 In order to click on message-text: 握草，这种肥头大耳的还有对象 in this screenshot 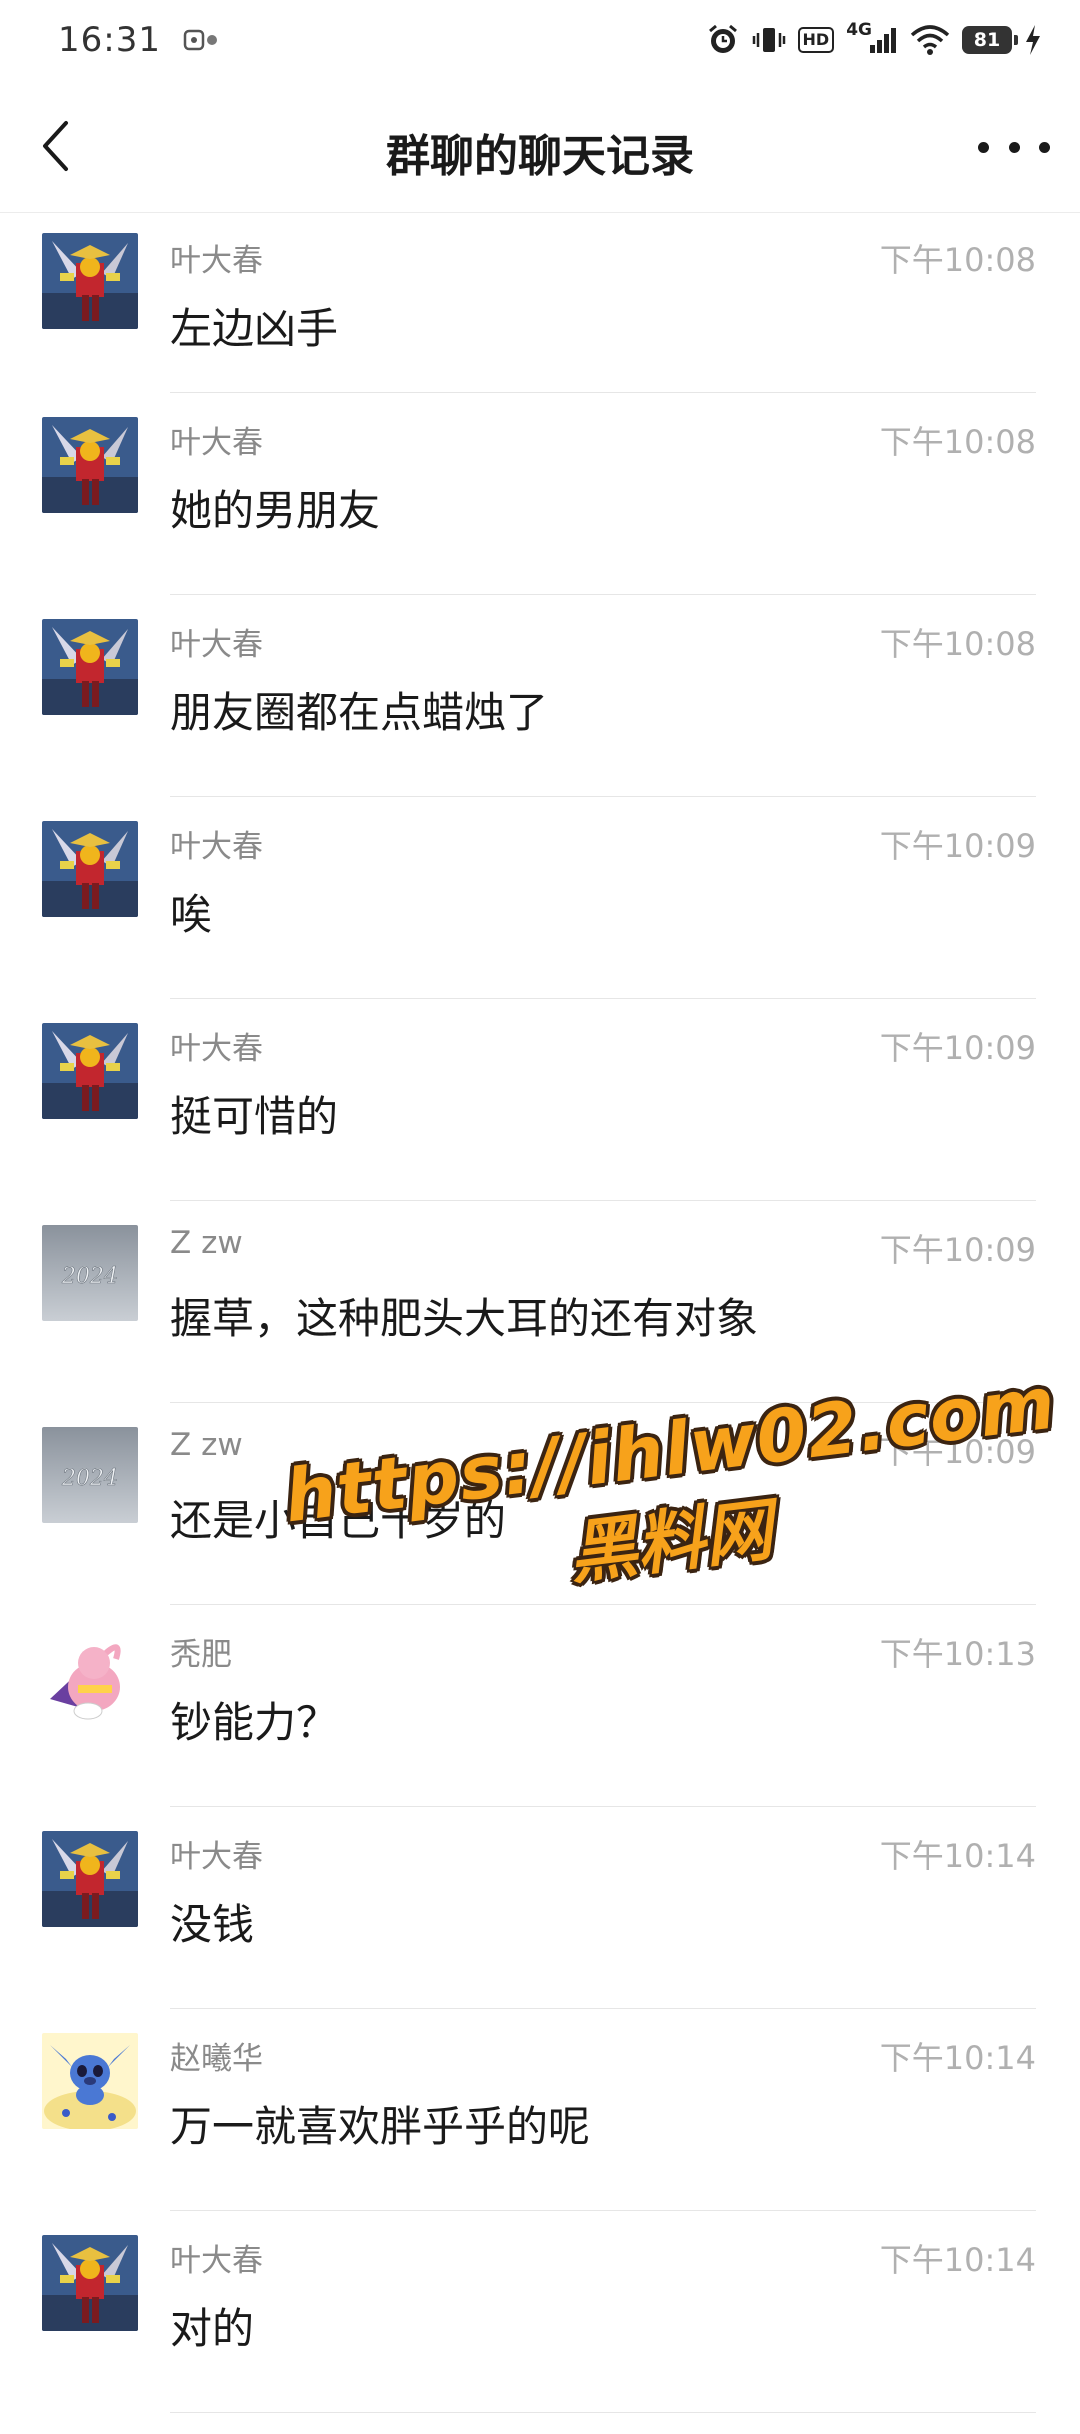, I will do `click(464, 1318)`.